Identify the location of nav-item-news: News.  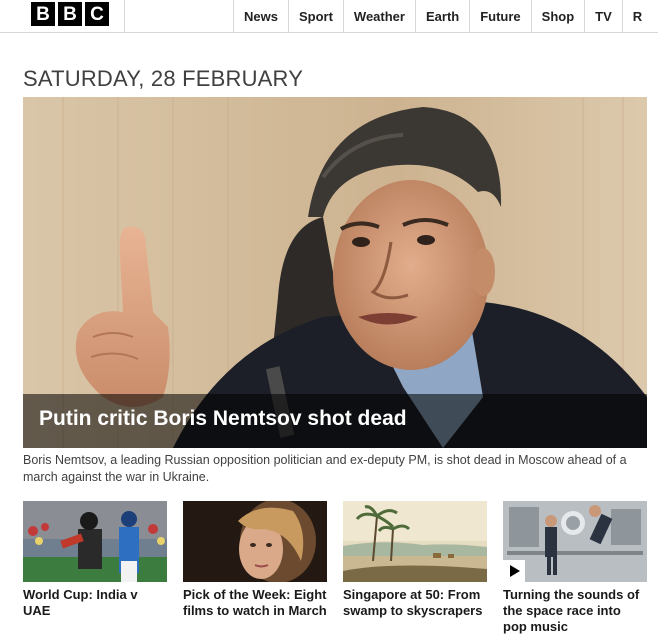
(260, 16).